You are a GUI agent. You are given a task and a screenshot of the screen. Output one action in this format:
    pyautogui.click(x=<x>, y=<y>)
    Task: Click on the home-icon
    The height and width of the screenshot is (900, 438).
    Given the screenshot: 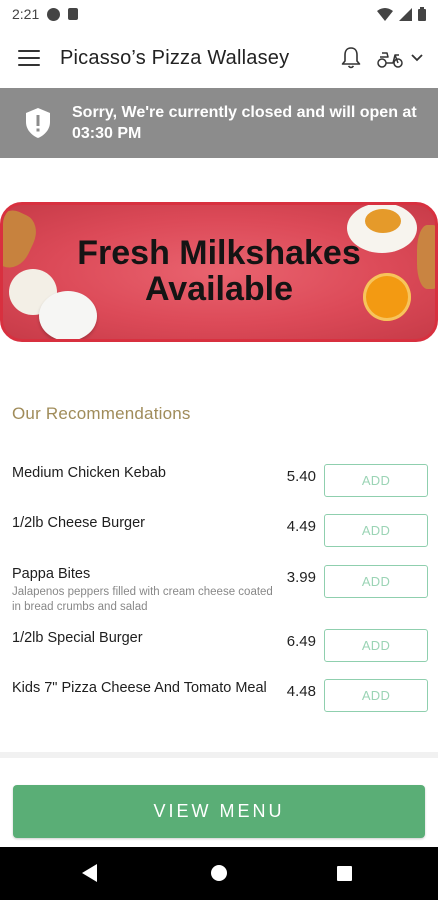 What is the action you would take?
    pyautogui.click(x=219, y=873)
    